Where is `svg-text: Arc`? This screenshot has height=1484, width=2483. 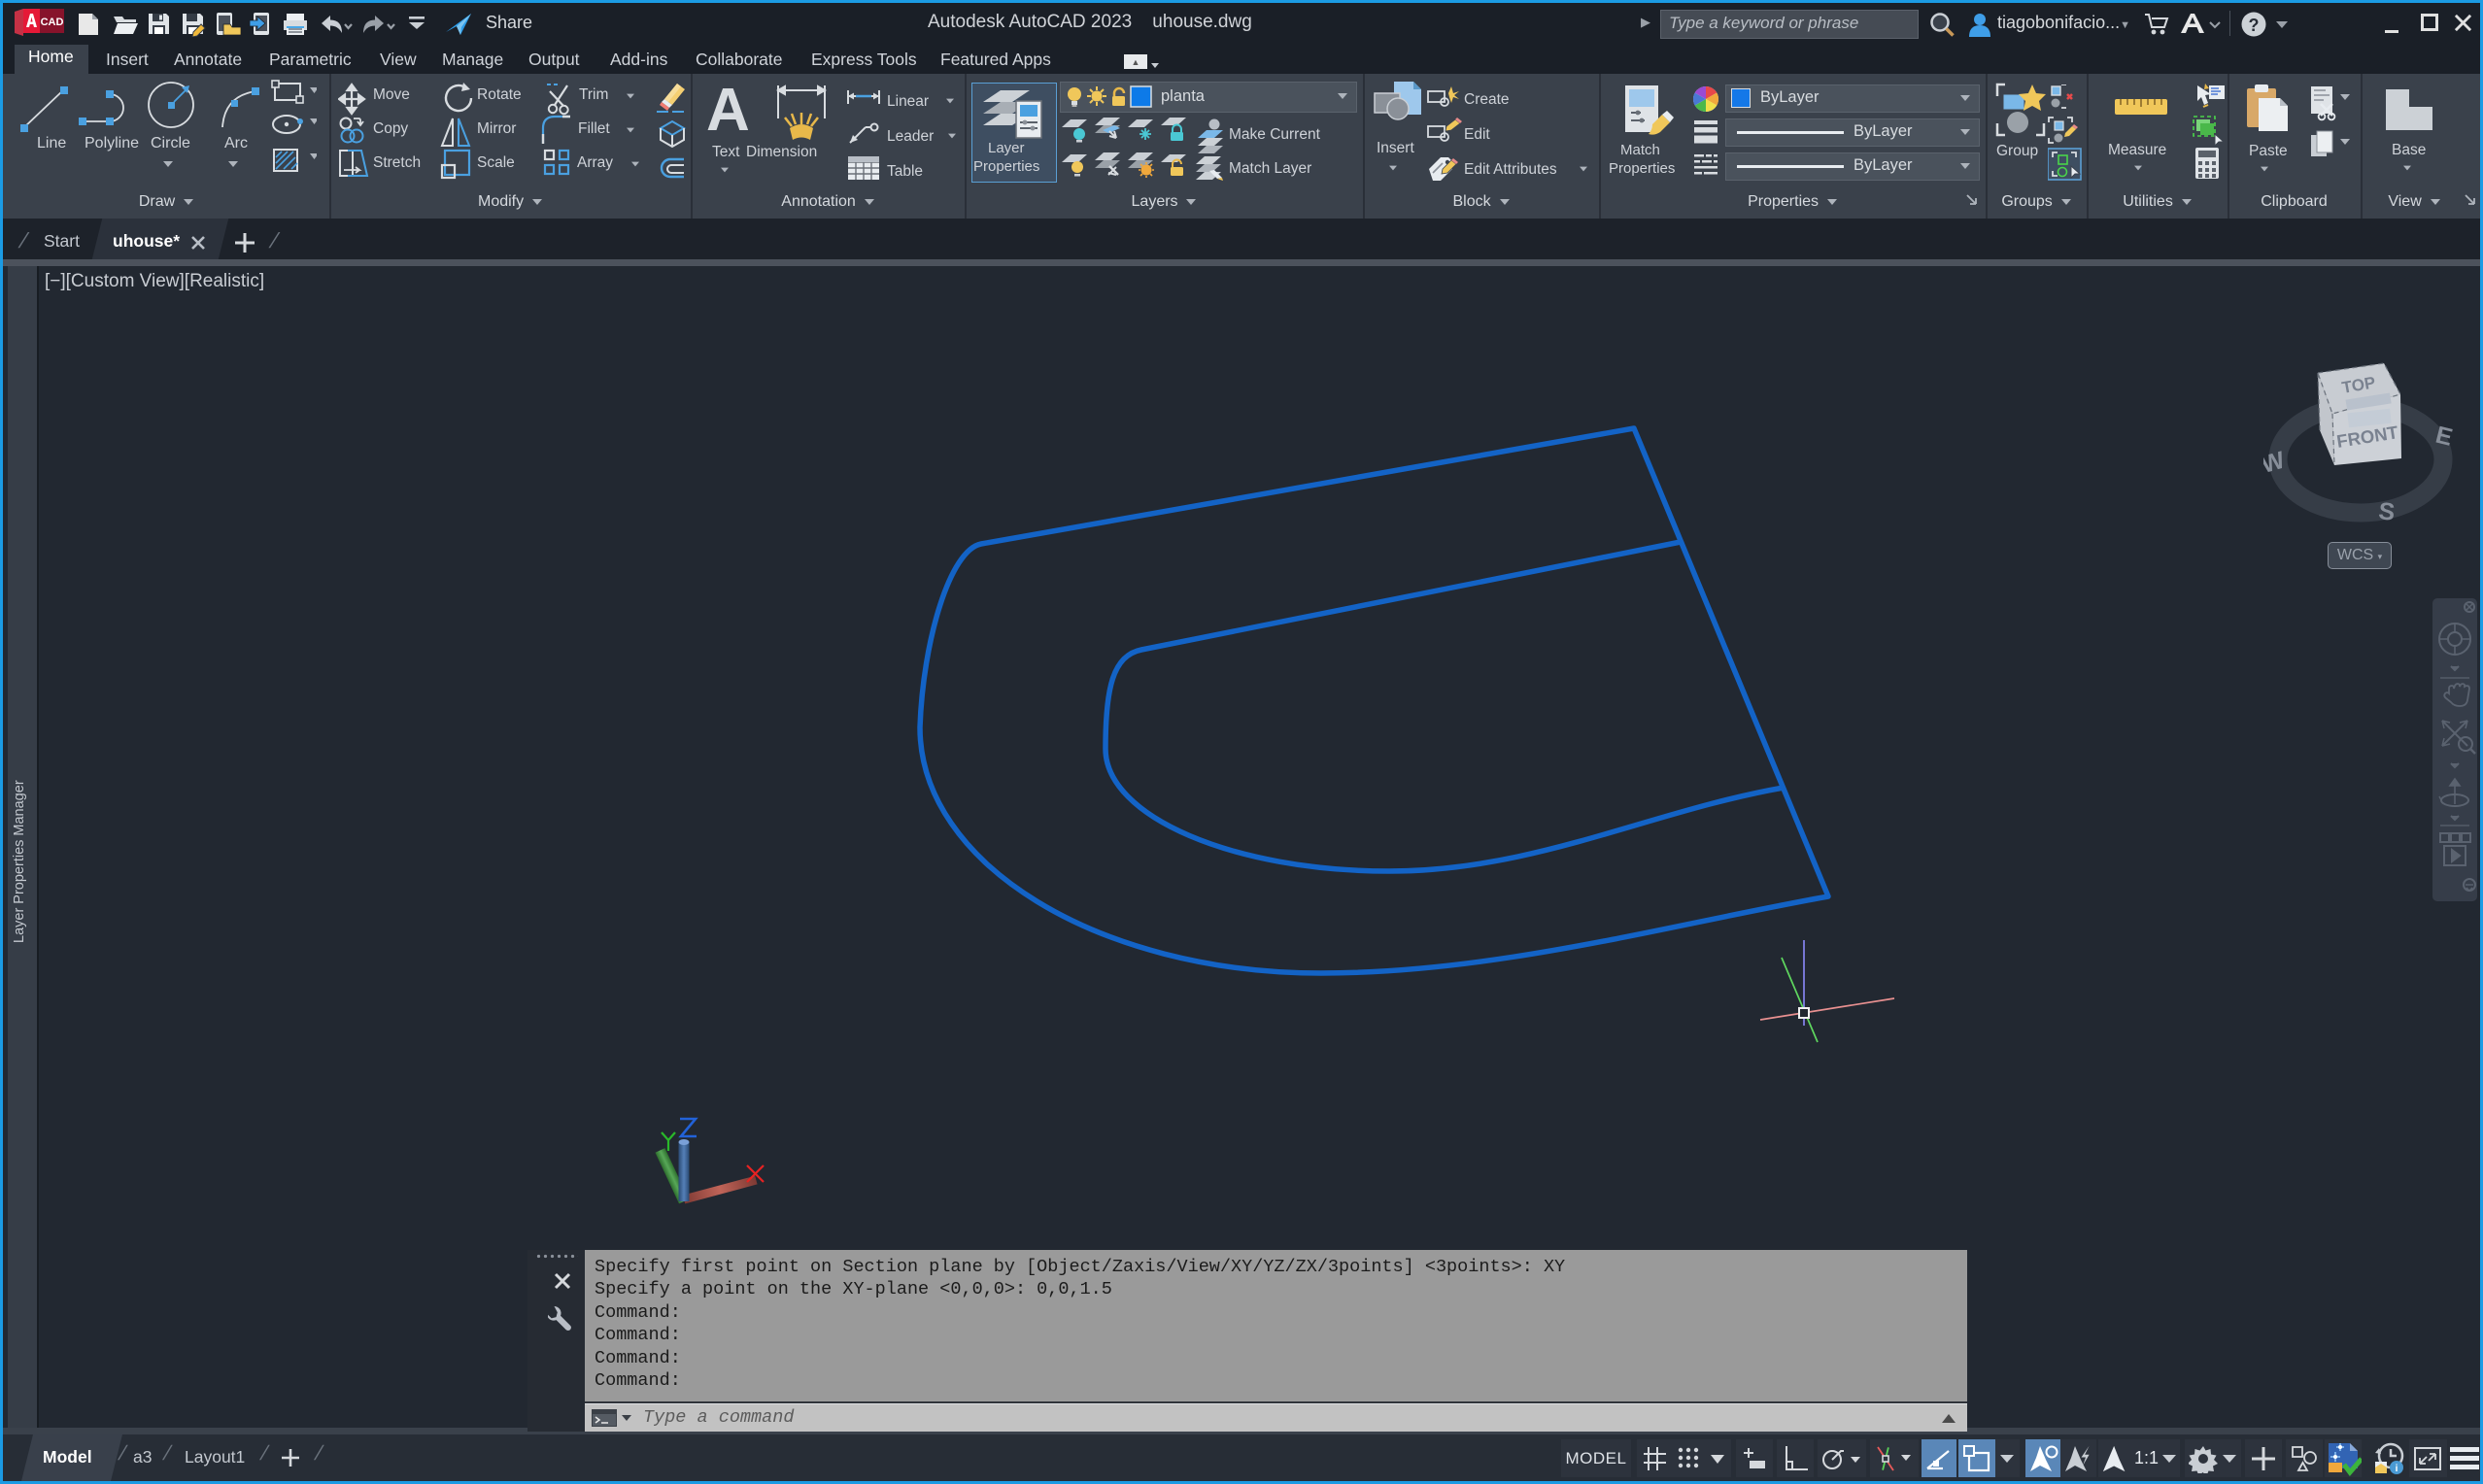
svg-text: Arc is located at coordinates (236, 143).